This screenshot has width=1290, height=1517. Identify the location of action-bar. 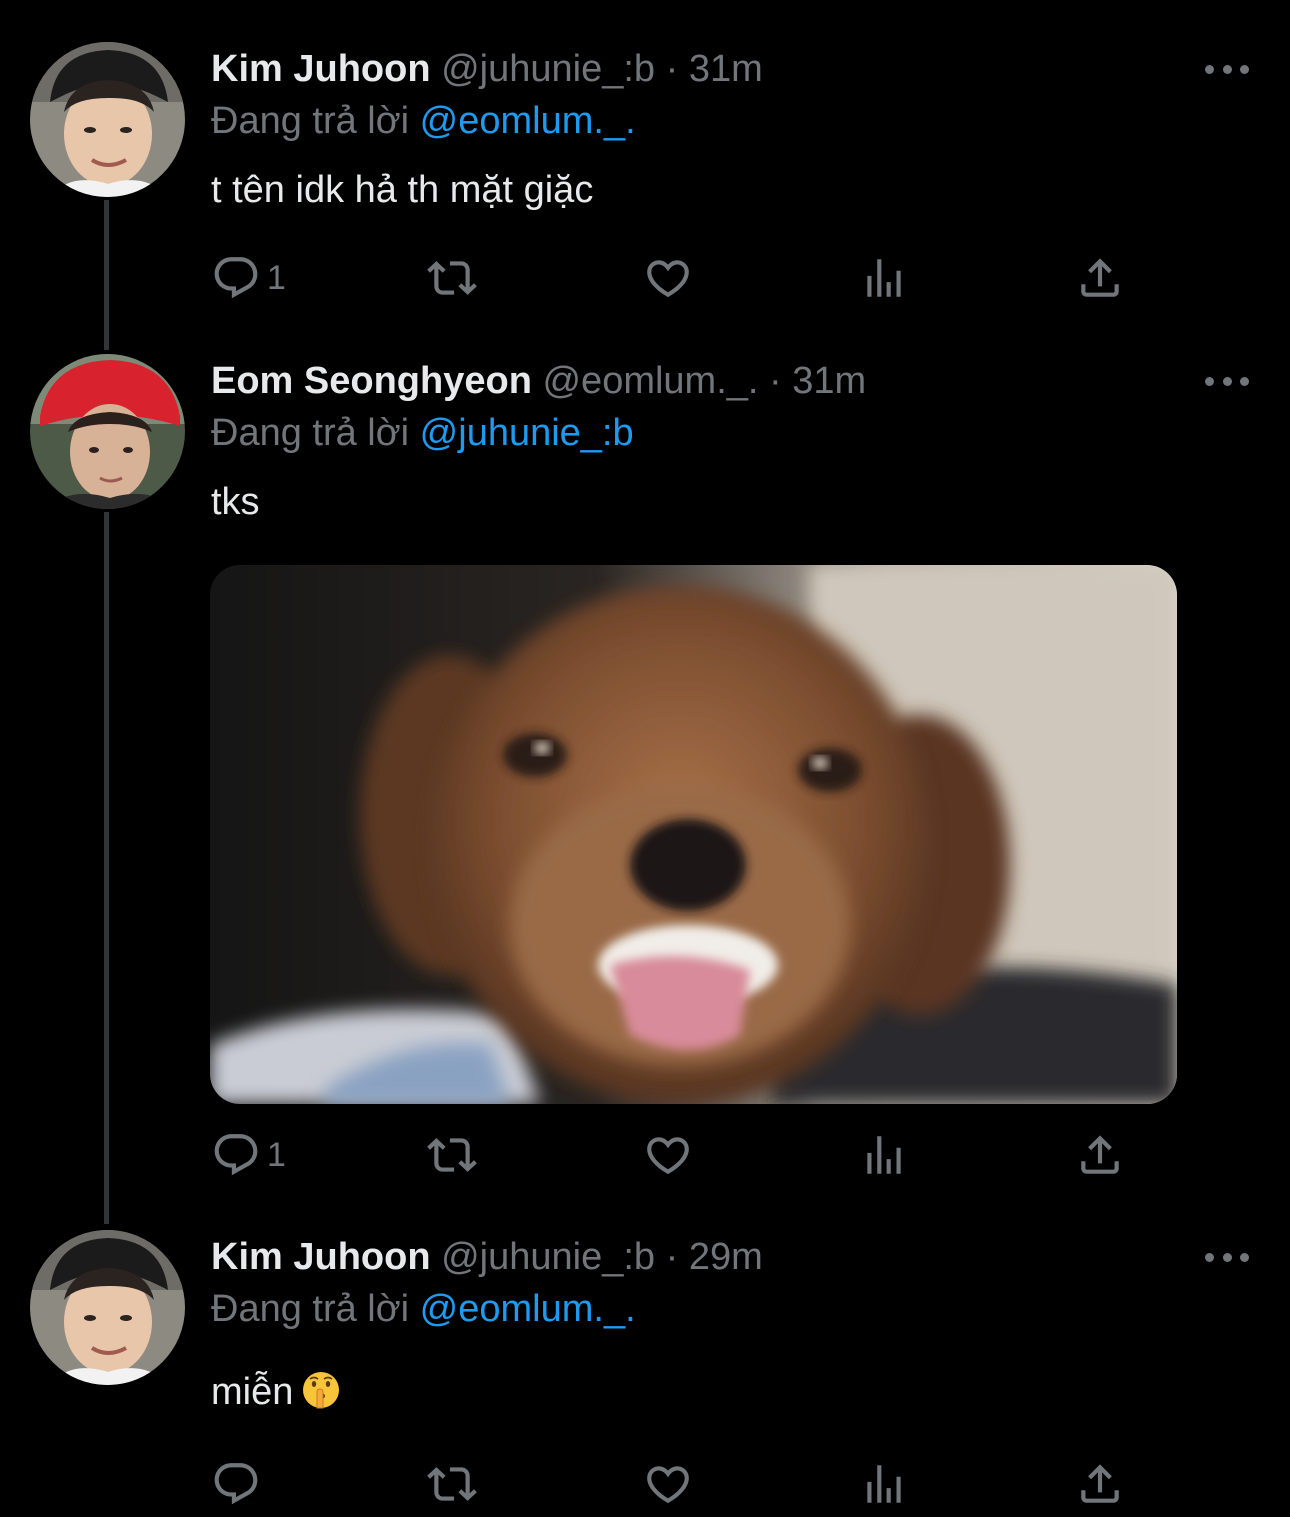
(671, 1484).